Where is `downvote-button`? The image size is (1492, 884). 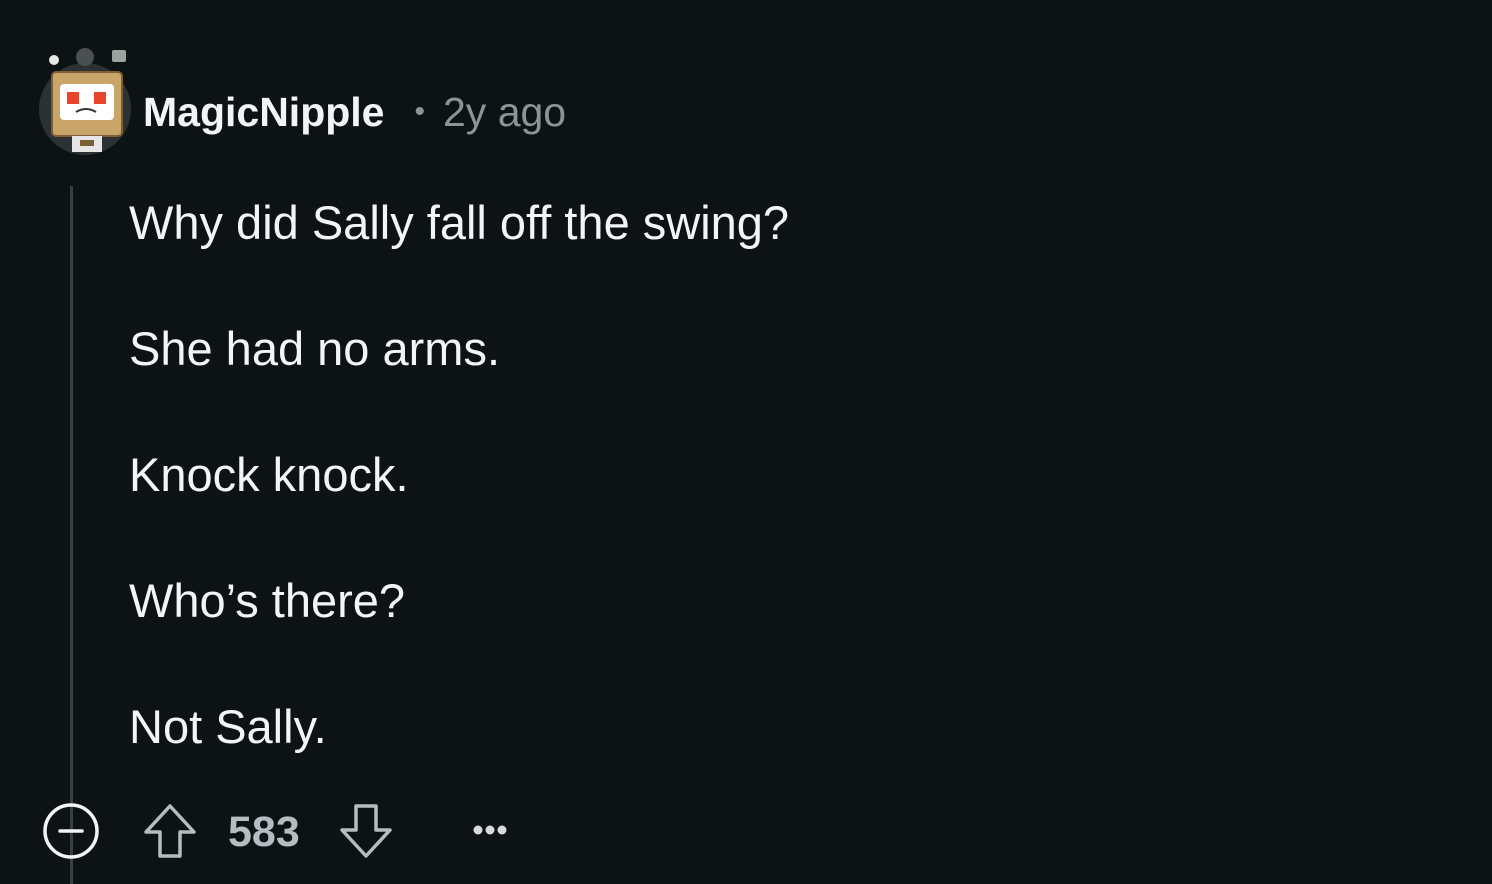
downvote-button is located at coordinates (366, 831).